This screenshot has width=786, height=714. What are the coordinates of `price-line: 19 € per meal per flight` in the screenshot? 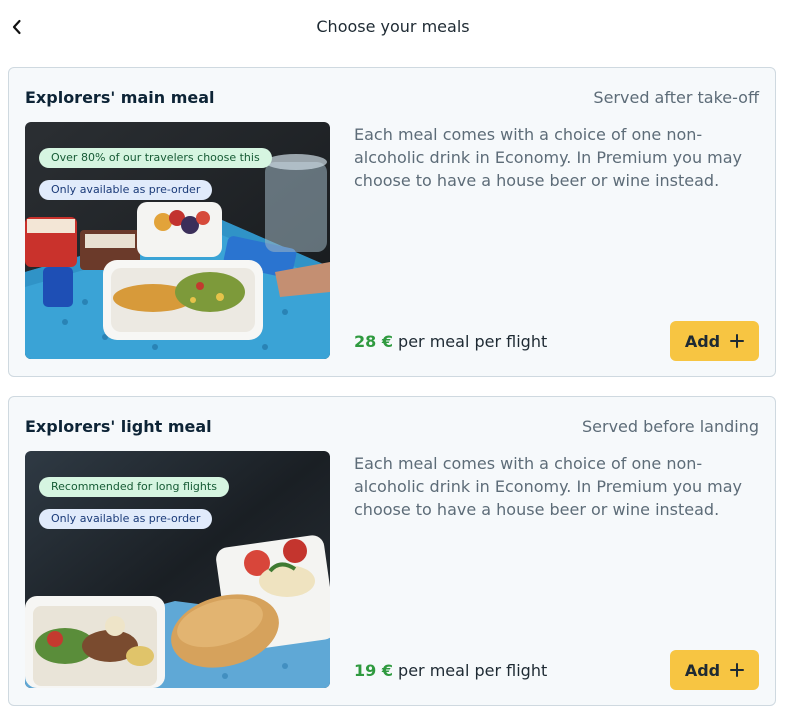 It's located at (450, 670).